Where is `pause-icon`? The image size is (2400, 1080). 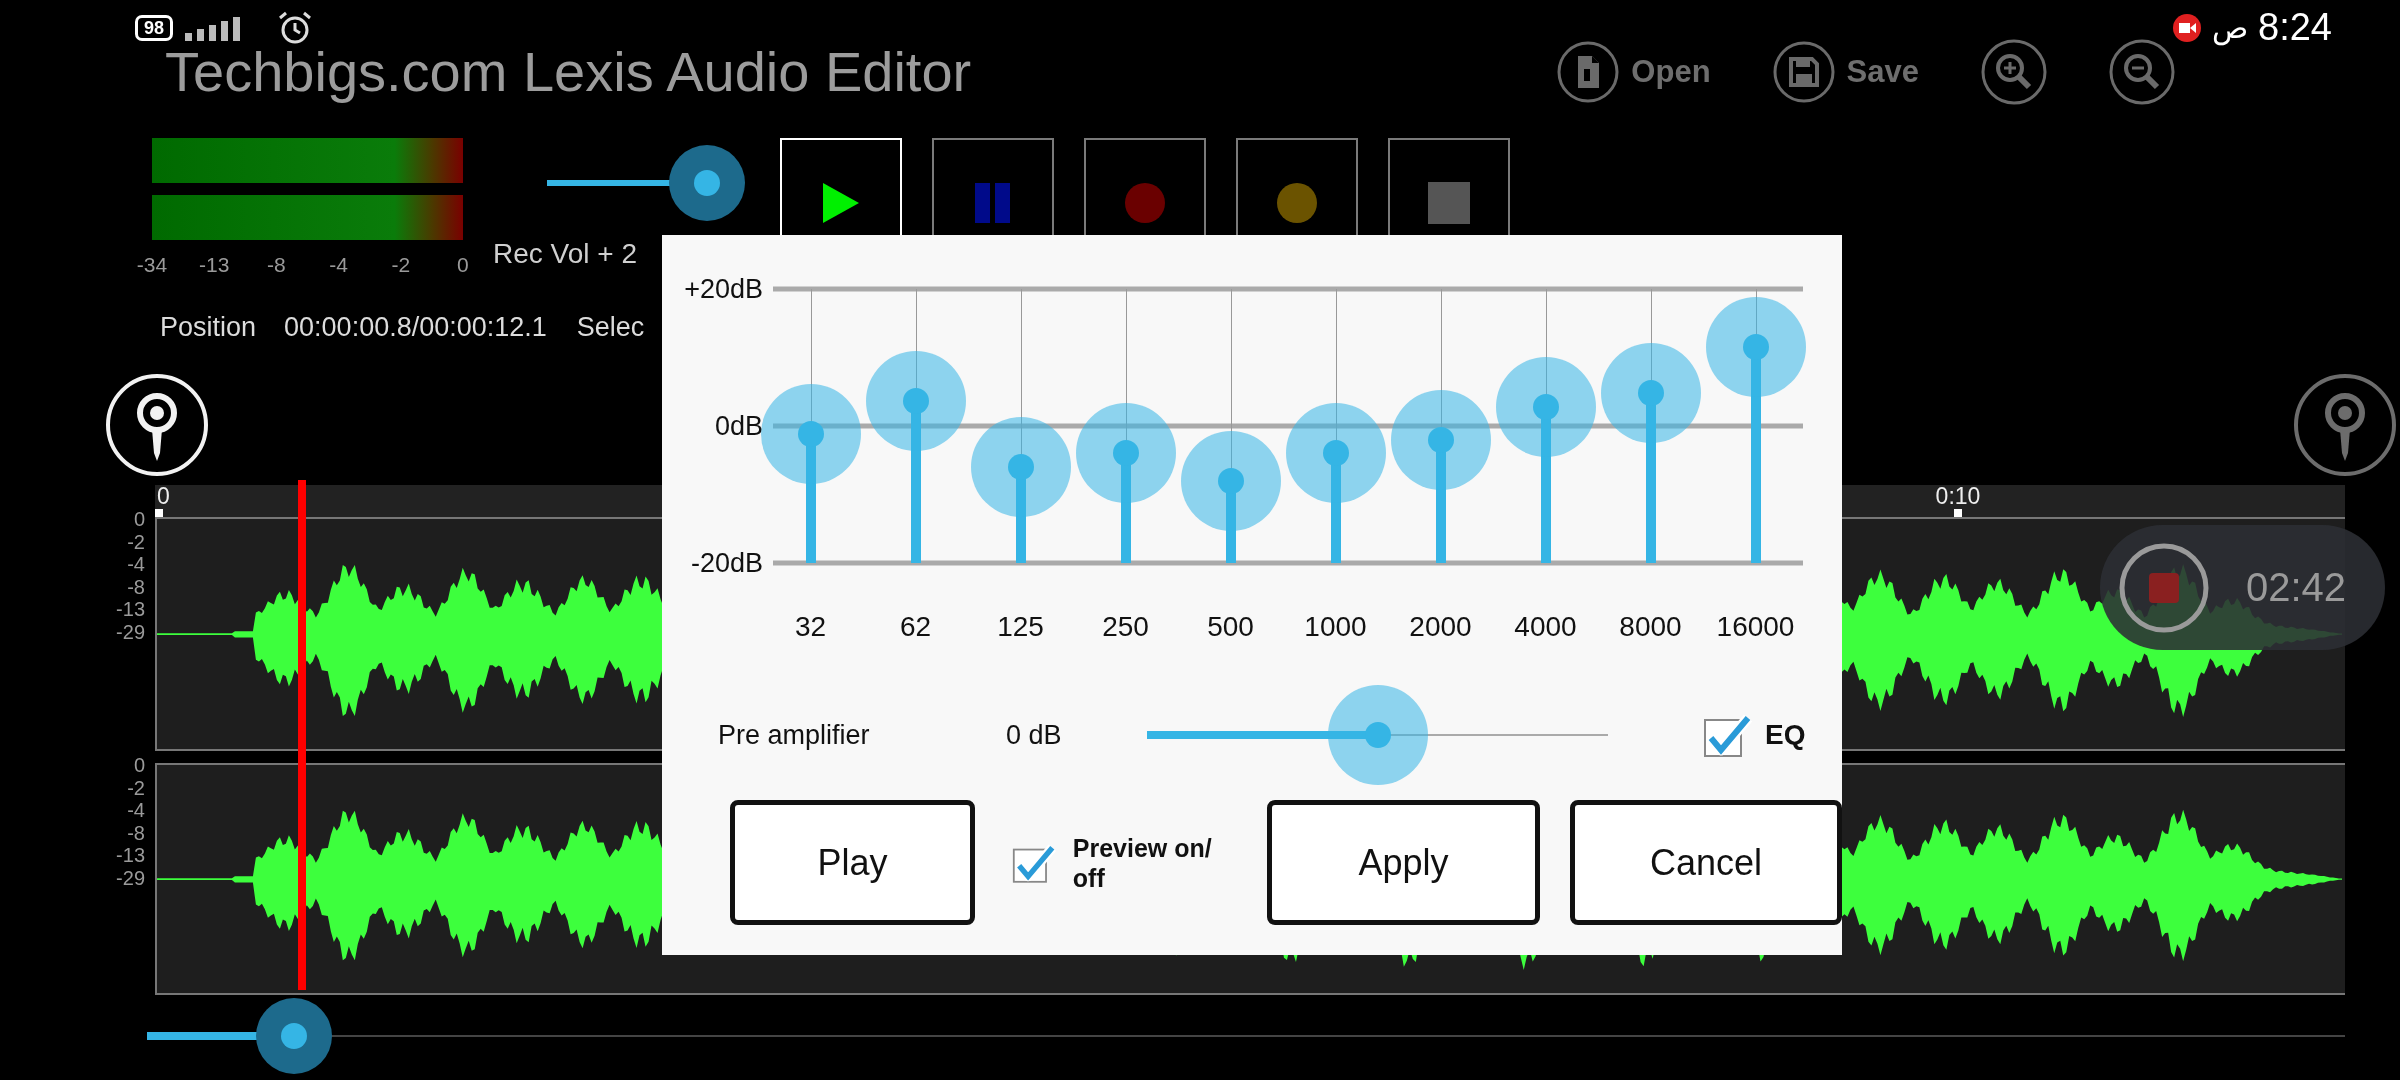 pause-icon is located at coordinates (993, 203).